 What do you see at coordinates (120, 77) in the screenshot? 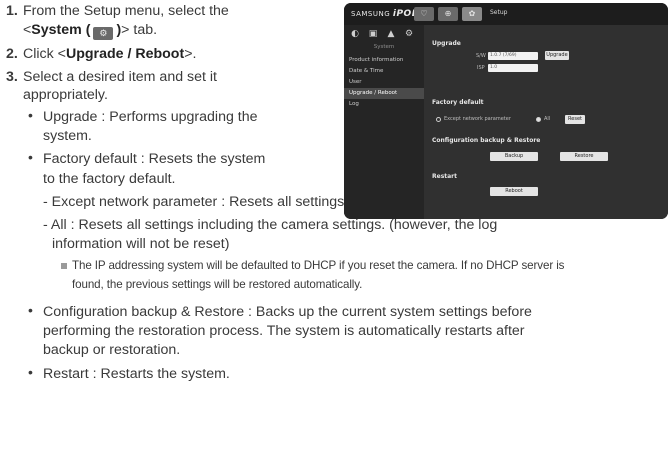
I see `step-text: Select a desired item and set it` at bounding box center [120, 77].